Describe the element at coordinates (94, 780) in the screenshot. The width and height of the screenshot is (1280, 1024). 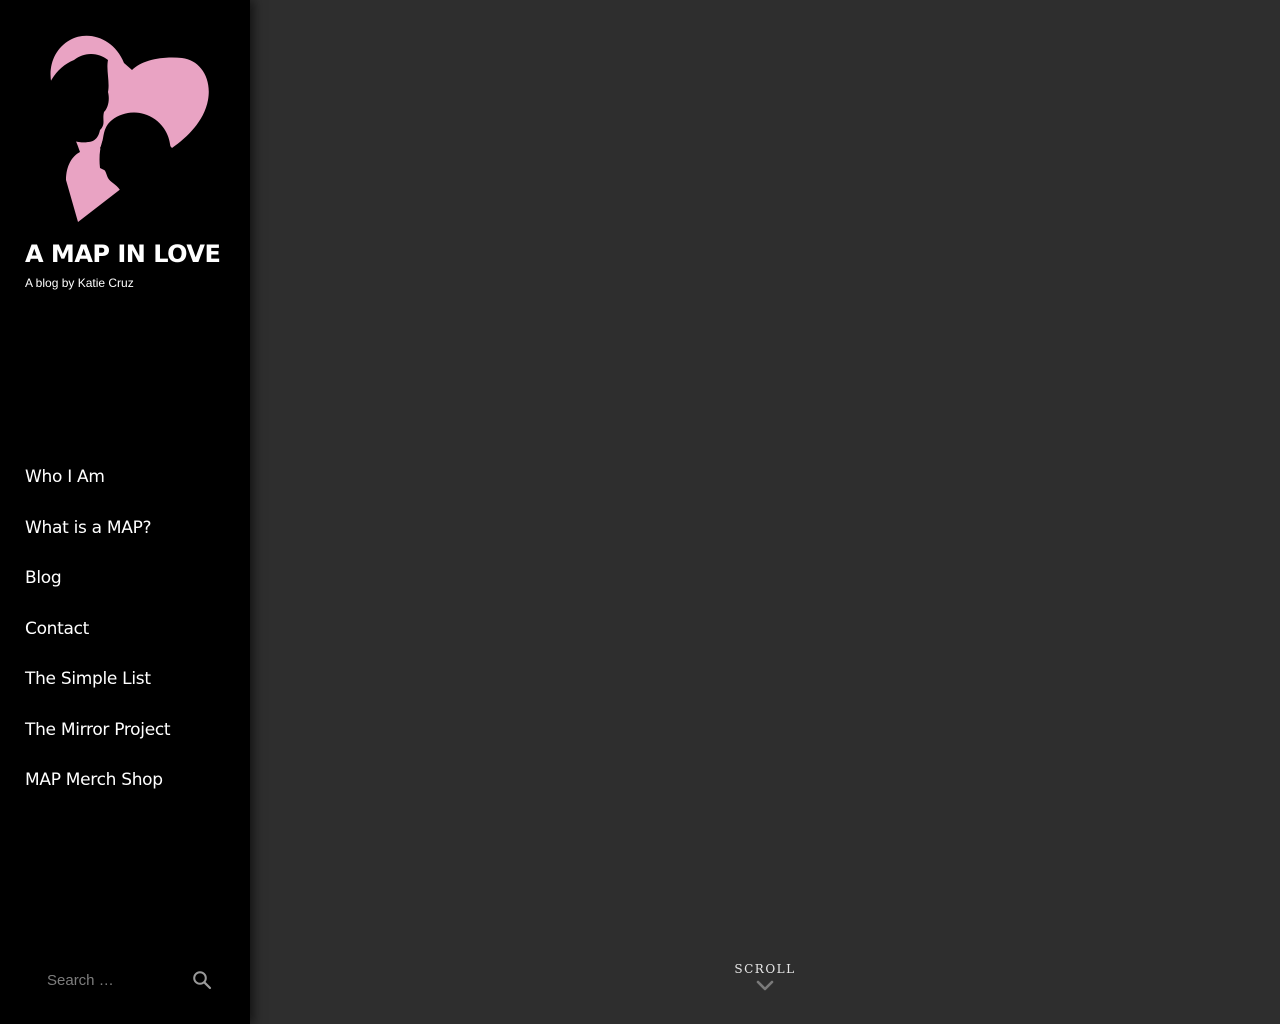
I see `menu-item-map-merch-shop: MAP Merch Shop` at that location.